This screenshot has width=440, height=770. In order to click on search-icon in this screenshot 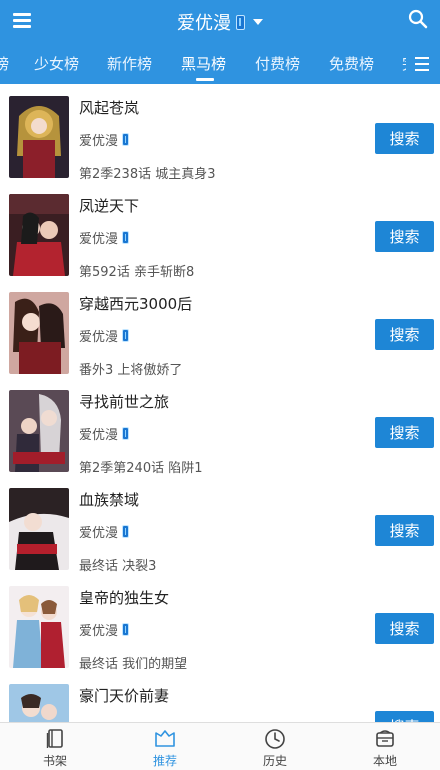, I will do `click(418, 20)`.